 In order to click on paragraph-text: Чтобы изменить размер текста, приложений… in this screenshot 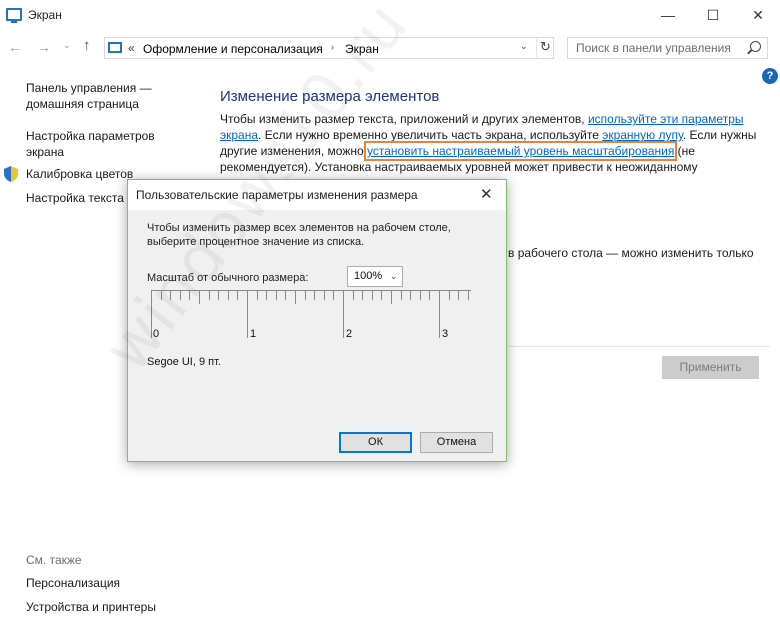, I will do `click(404, 119)`.